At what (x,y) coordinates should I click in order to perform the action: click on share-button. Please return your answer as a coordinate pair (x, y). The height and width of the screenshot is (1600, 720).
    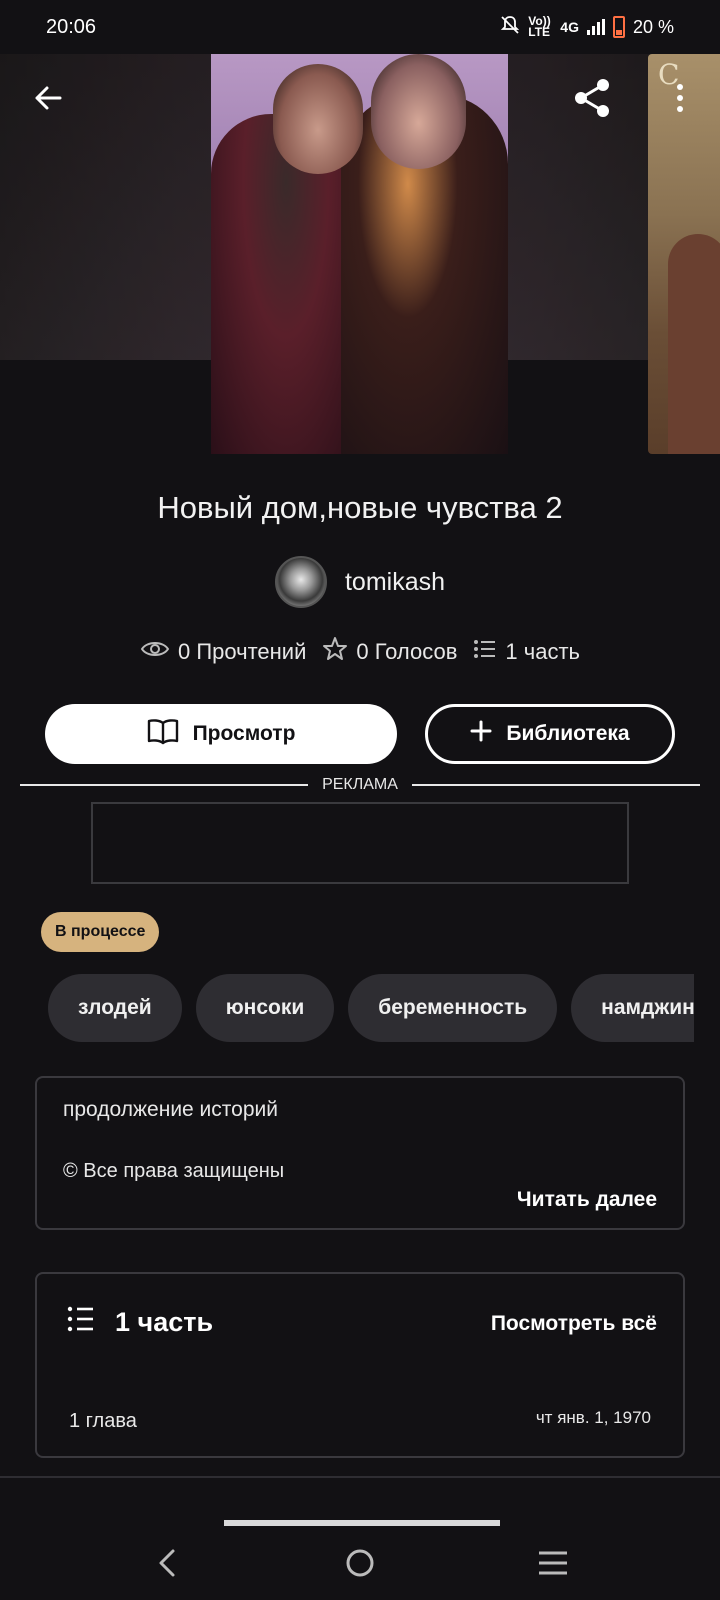
    Looking at the image, I should click on (592, 100).